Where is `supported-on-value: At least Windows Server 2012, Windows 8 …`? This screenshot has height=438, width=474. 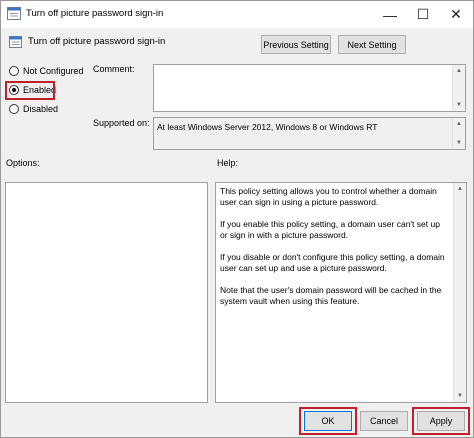
supported-on-value: At least Windows Server 2012, Windows 8 … is located at coordinates (267, 127).